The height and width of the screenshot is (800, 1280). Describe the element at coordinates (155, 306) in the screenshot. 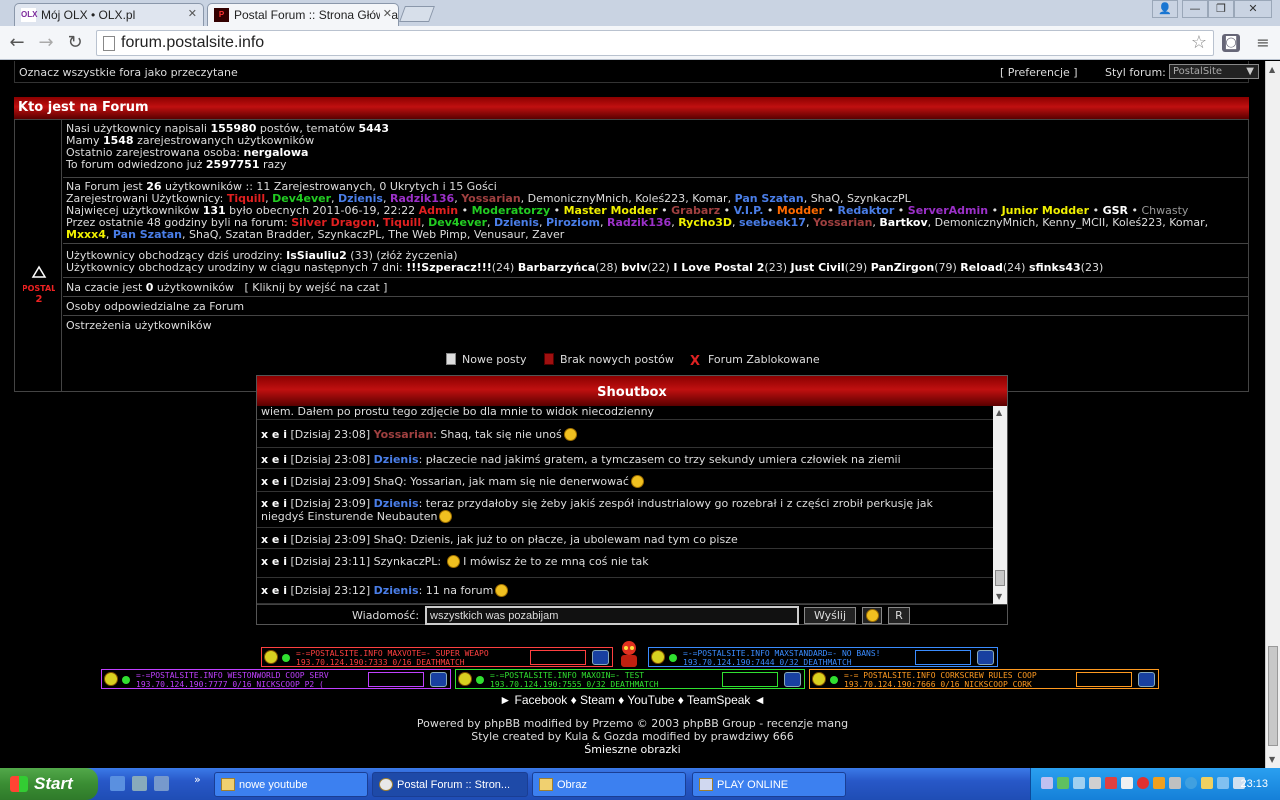

I see `responsible-link: Osoby odpowiedzialne za Forum` at that location.